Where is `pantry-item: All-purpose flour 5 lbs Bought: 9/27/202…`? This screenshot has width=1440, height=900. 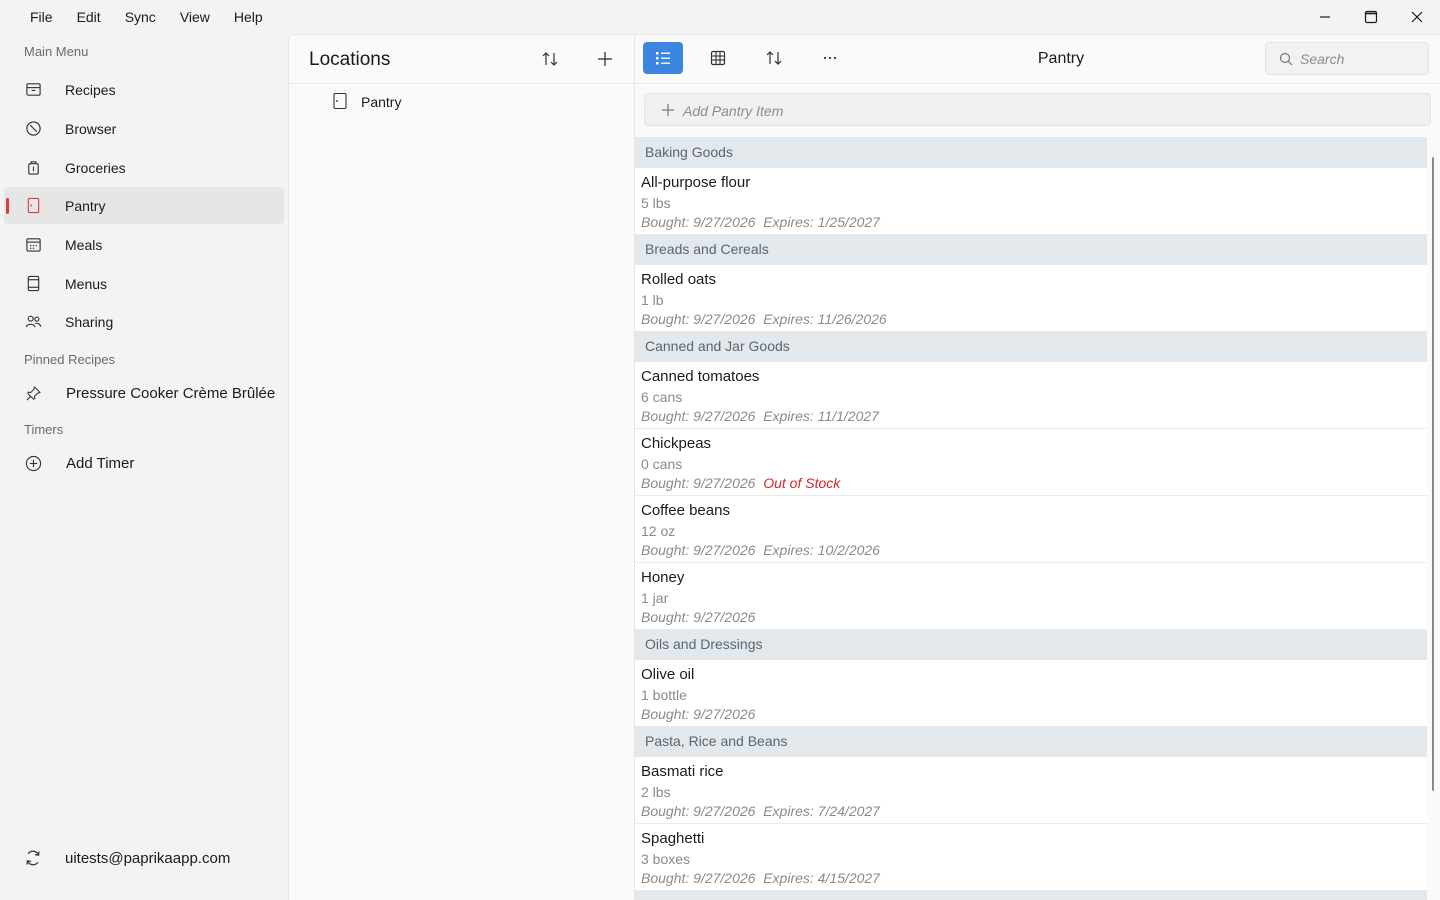 pantry-item: All-purpose flour 5 lbs Bought: 9/27/202… is located at coordinates (1031, 201).